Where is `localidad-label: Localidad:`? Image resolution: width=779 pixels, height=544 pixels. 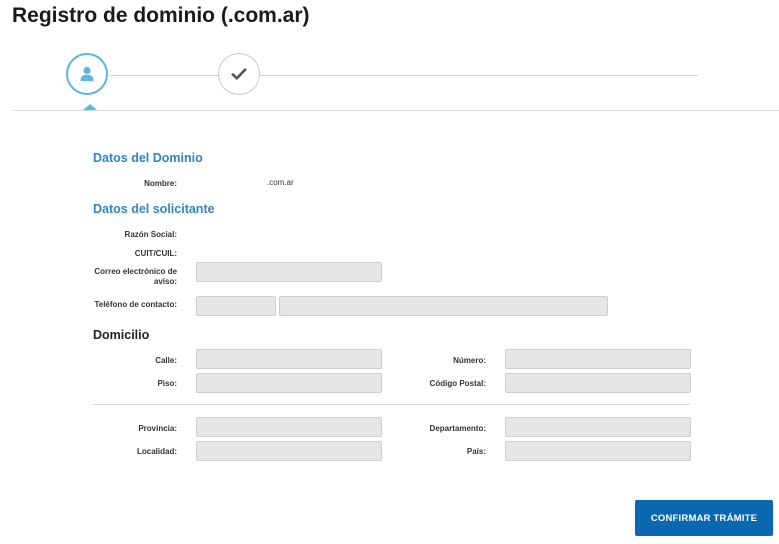 localidad-label: Localidad: is located at coordinates (156, 451).